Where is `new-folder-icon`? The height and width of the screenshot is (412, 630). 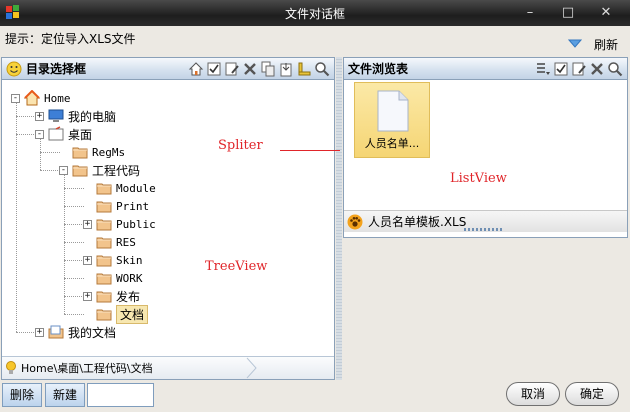 new-folder-icon is located at coordinates (304, 69).